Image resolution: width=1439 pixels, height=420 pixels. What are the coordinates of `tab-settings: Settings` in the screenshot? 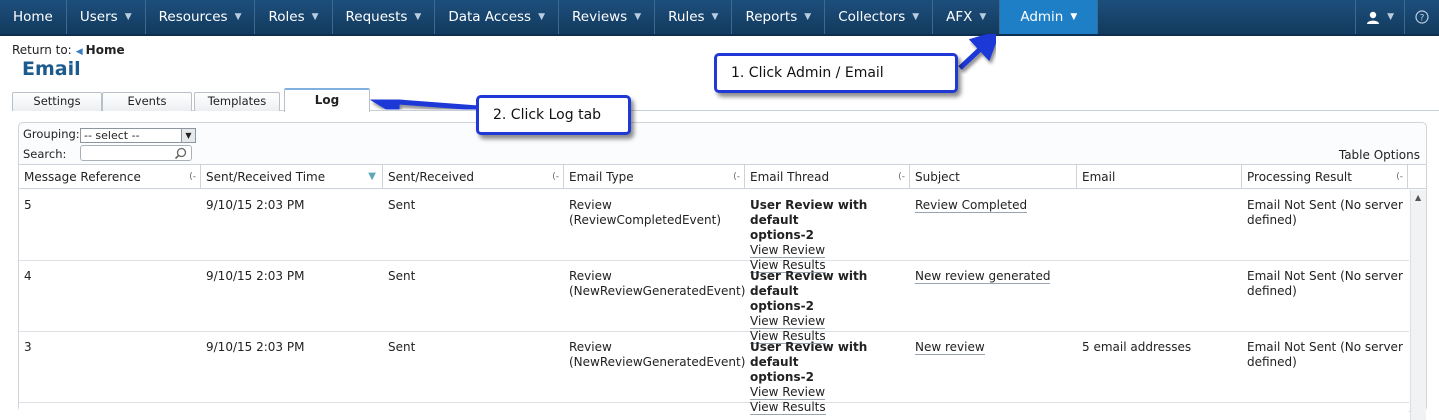 It's located at (57, 101).